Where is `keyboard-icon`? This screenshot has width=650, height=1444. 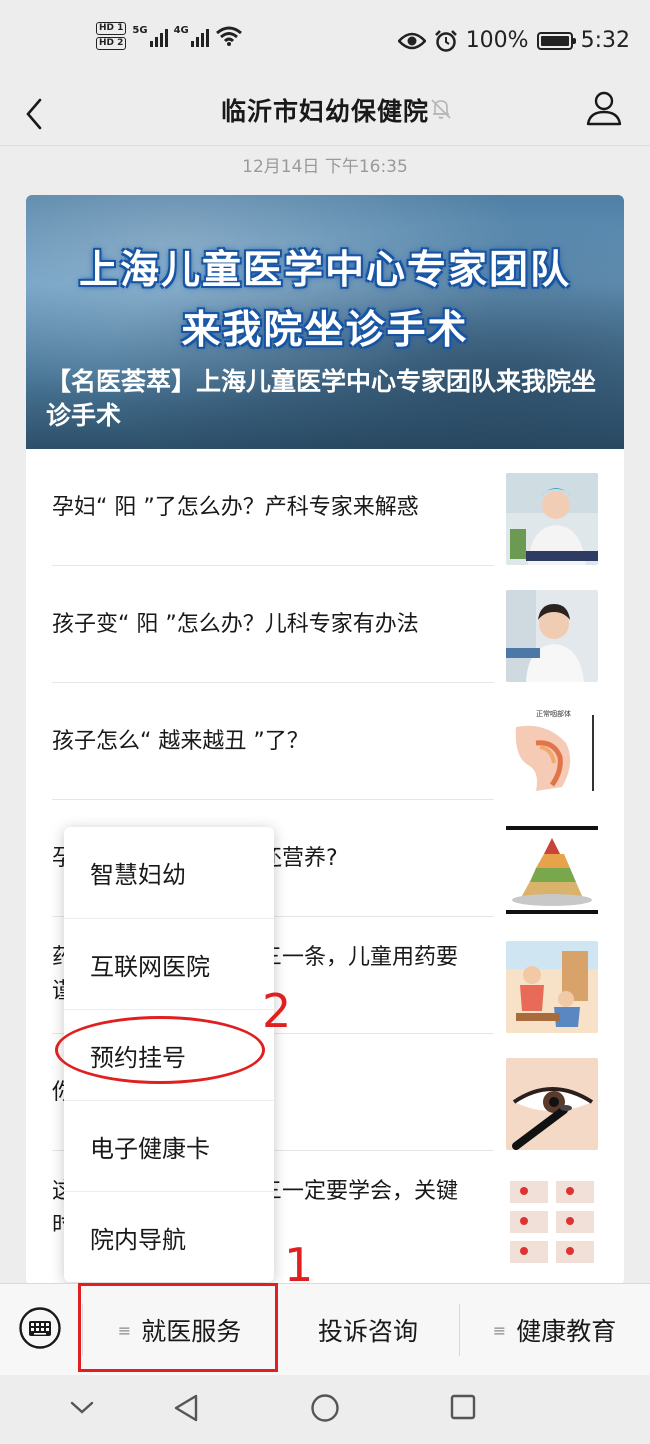
keyboard-icon is located at coordinates (40, 1328).